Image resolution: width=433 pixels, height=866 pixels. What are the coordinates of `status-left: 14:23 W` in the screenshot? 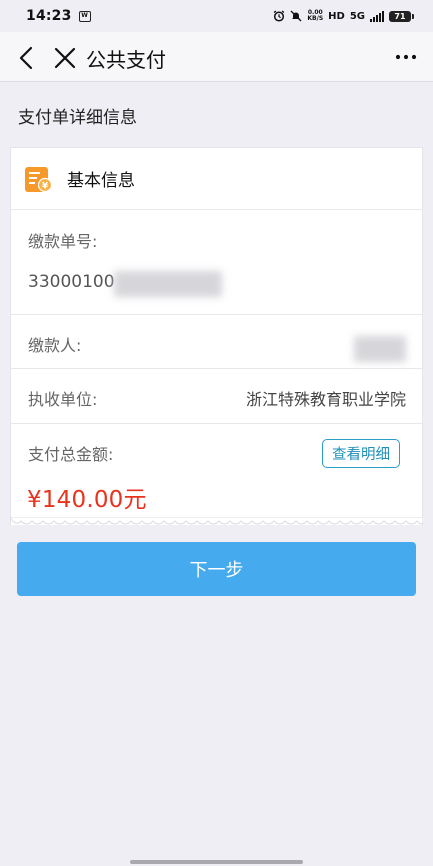 It's located at (58, 16).